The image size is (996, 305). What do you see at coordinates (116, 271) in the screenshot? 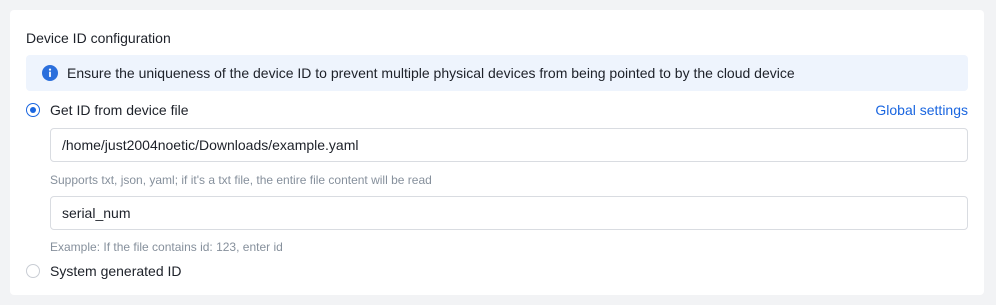
I see `radio-label-system-generated: System generated ID` at bounding box center [116, 271].